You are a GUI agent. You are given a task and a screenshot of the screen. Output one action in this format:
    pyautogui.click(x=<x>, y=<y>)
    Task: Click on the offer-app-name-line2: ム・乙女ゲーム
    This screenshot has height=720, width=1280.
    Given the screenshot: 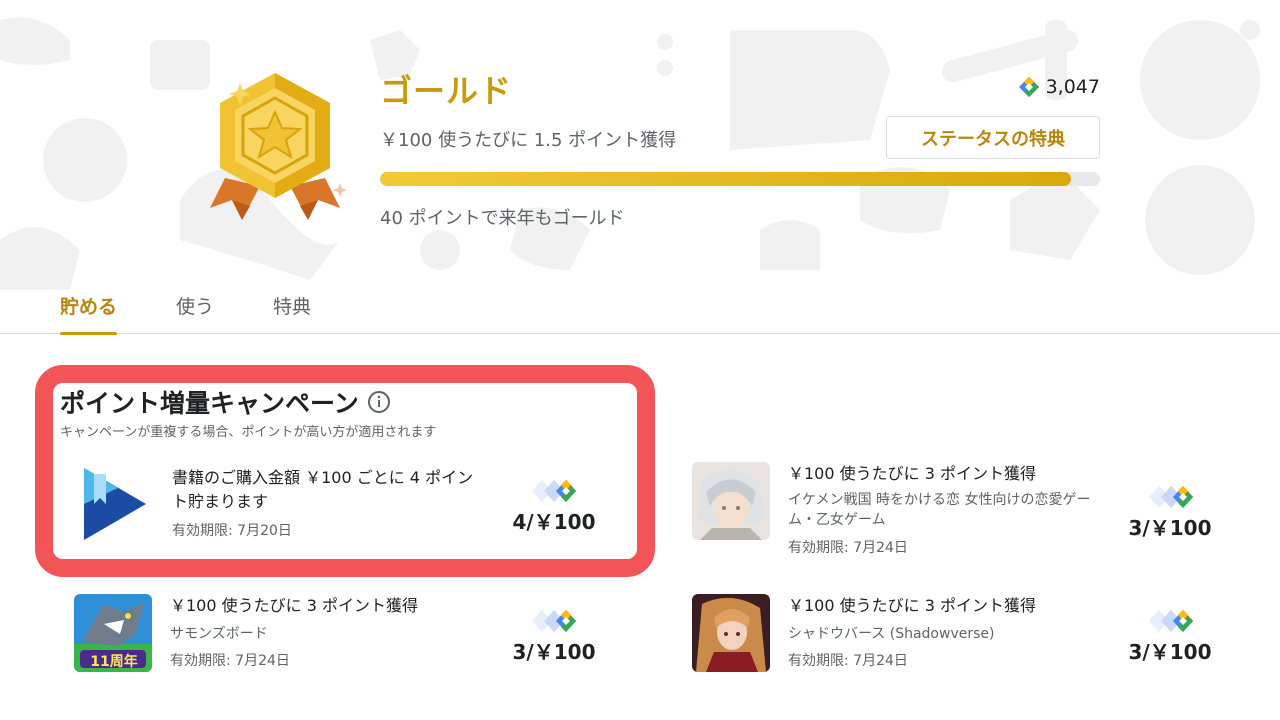 What is the action you would take?
    pyautogui.click(x=837, y=520)
    